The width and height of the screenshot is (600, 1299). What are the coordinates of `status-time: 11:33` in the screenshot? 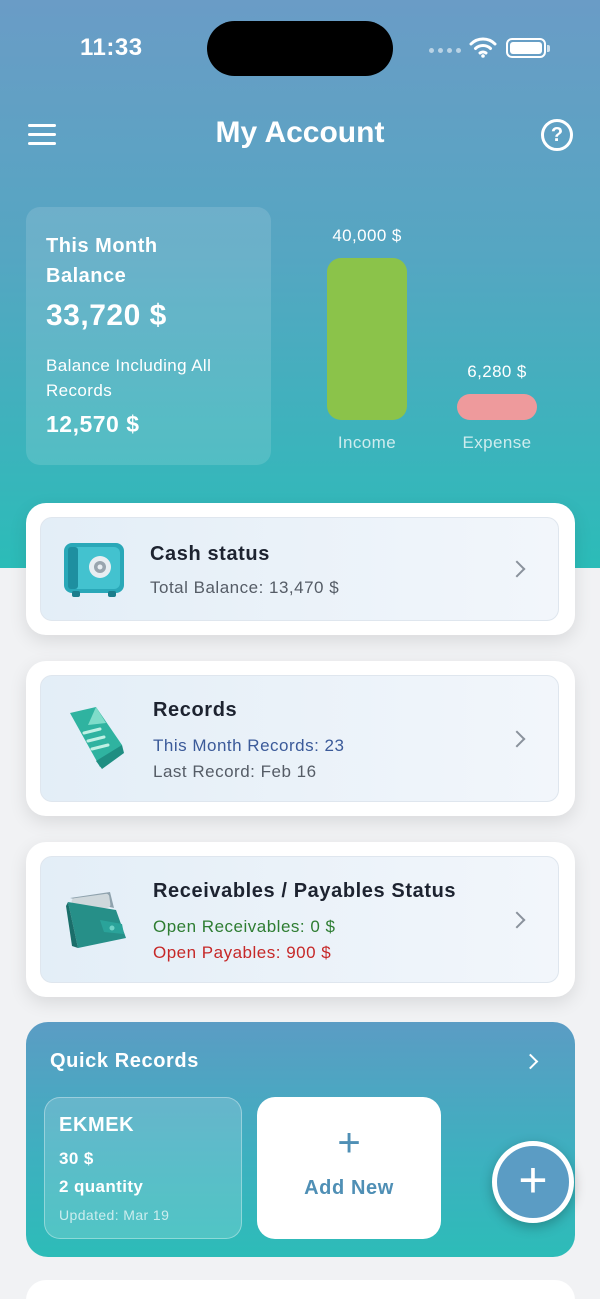 It's located at (111, 47).